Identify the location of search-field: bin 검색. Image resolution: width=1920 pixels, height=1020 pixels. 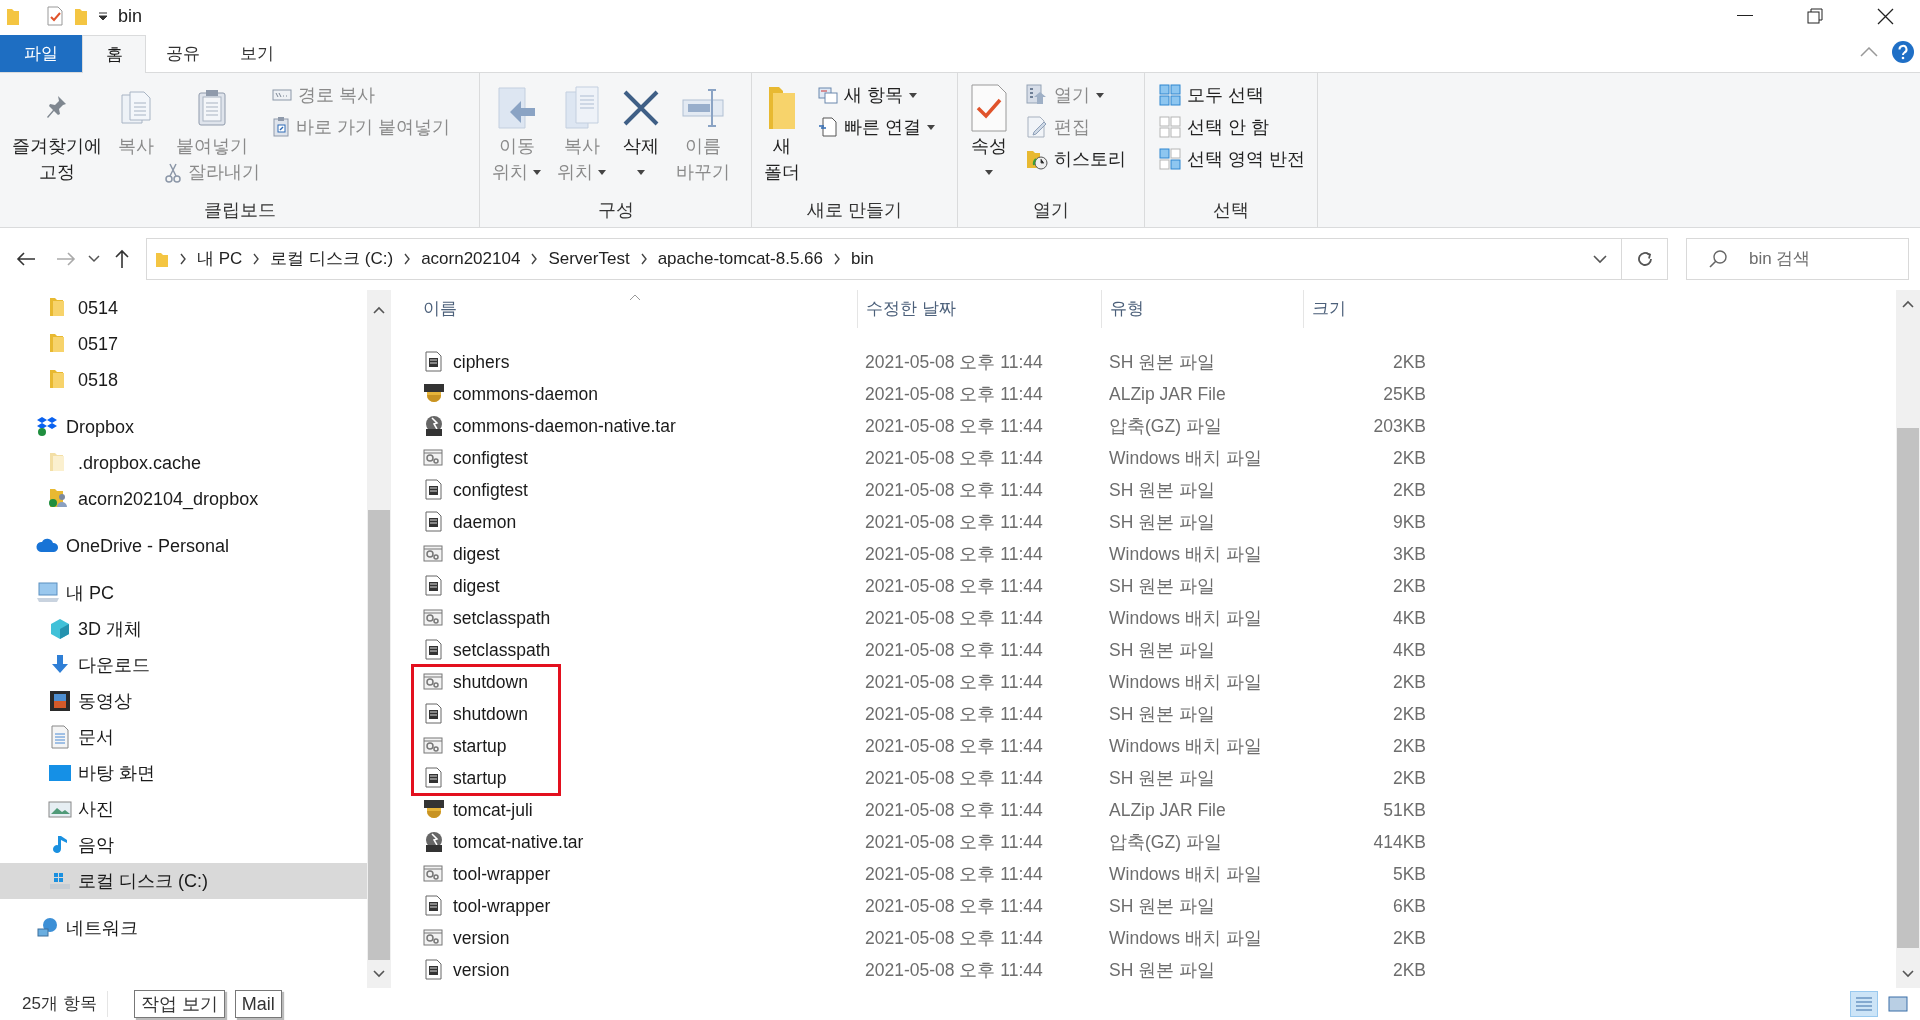
(1797, 259).